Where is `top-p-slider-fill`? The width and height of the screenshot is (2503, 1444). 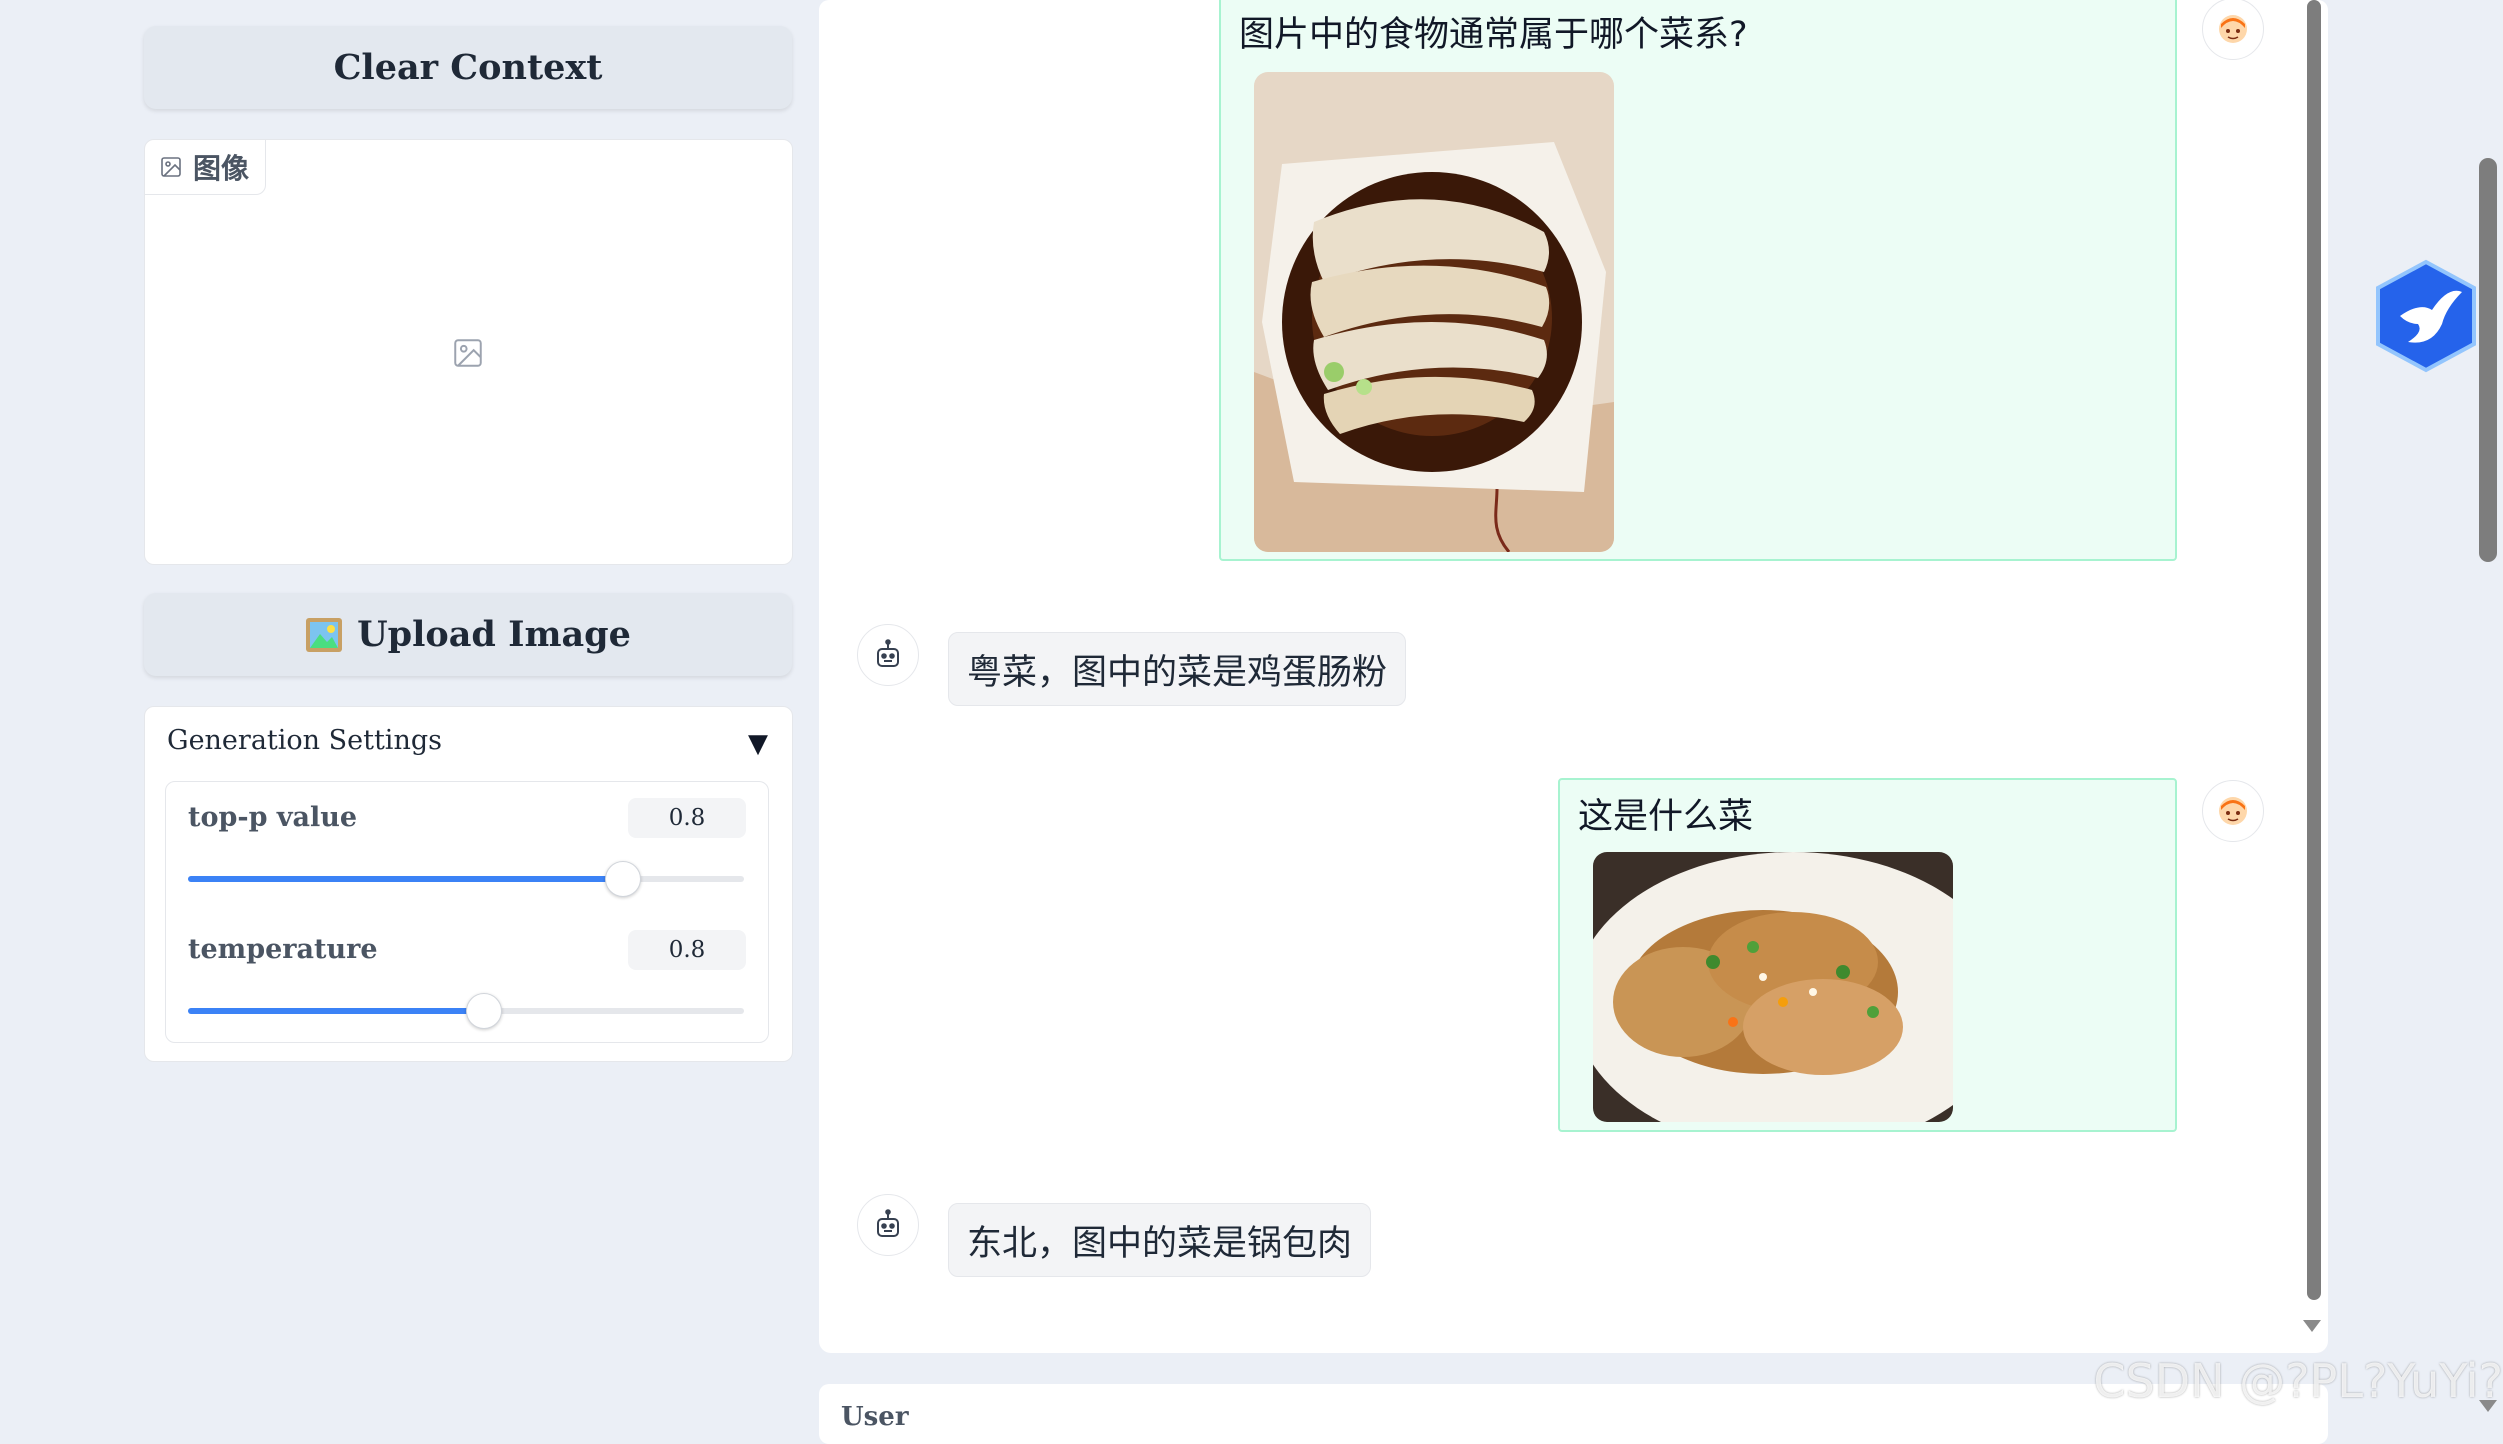
top-p-slider-fill is located at coordinates (405, 879).